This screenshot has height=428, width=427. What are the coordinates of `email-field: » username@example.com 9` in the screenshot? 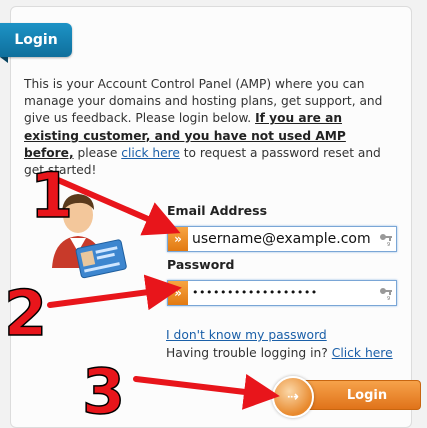 It's located at (282, 239).